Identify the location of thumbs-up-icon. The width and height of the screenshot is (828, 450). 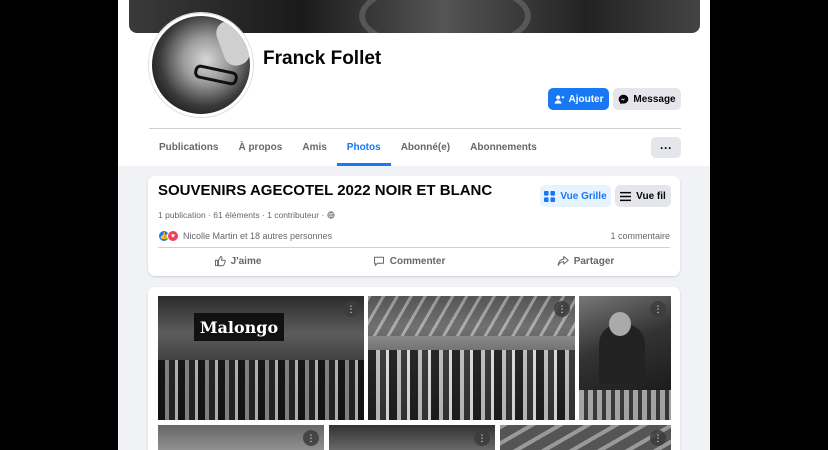
(220, 261).